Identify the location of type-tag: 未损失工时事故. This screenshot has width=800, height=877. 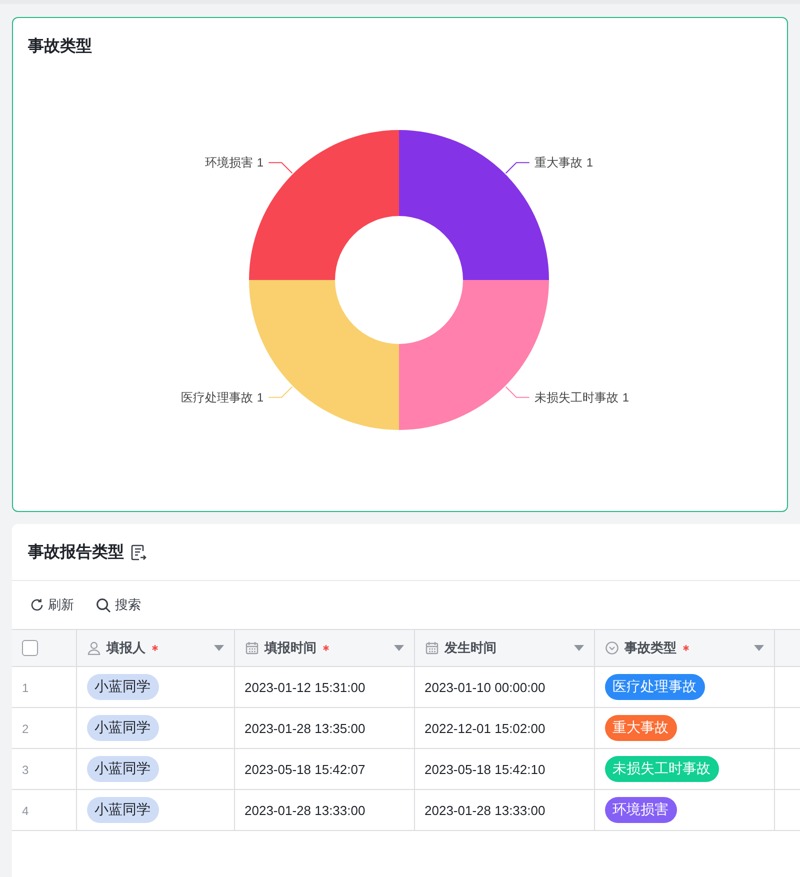
(661, 769).